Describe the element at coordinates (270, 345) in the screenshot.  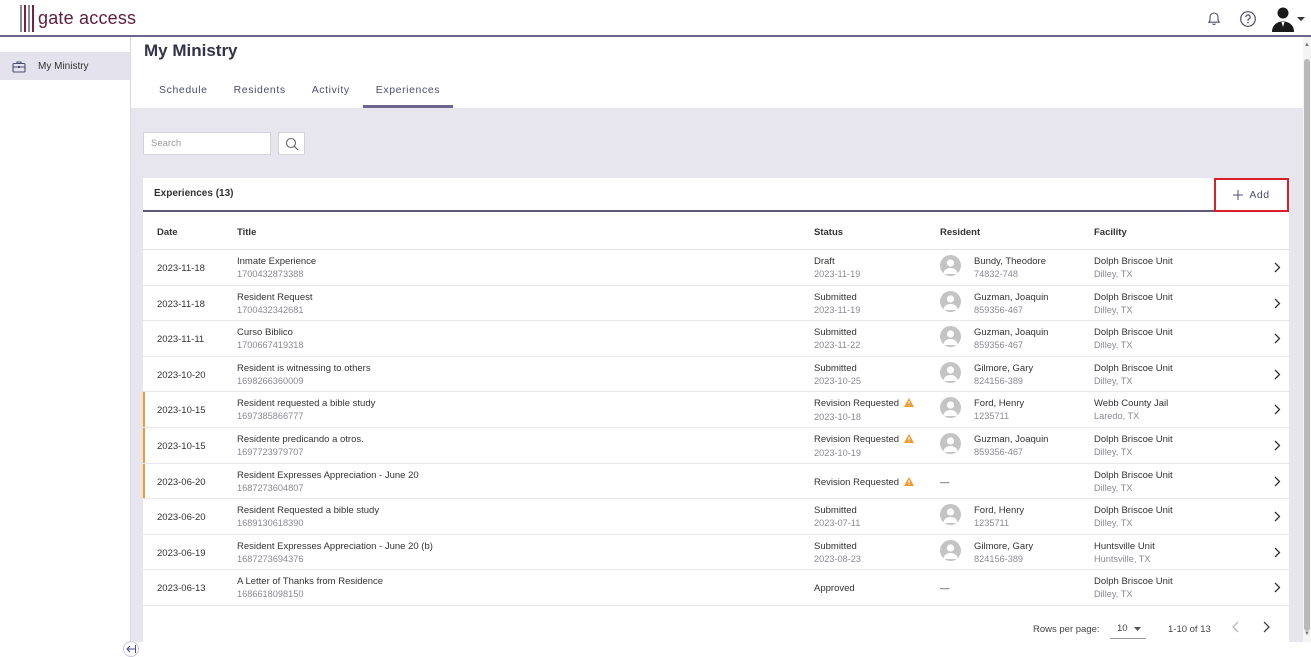
I see `row-id: 1700667419318` at that location.